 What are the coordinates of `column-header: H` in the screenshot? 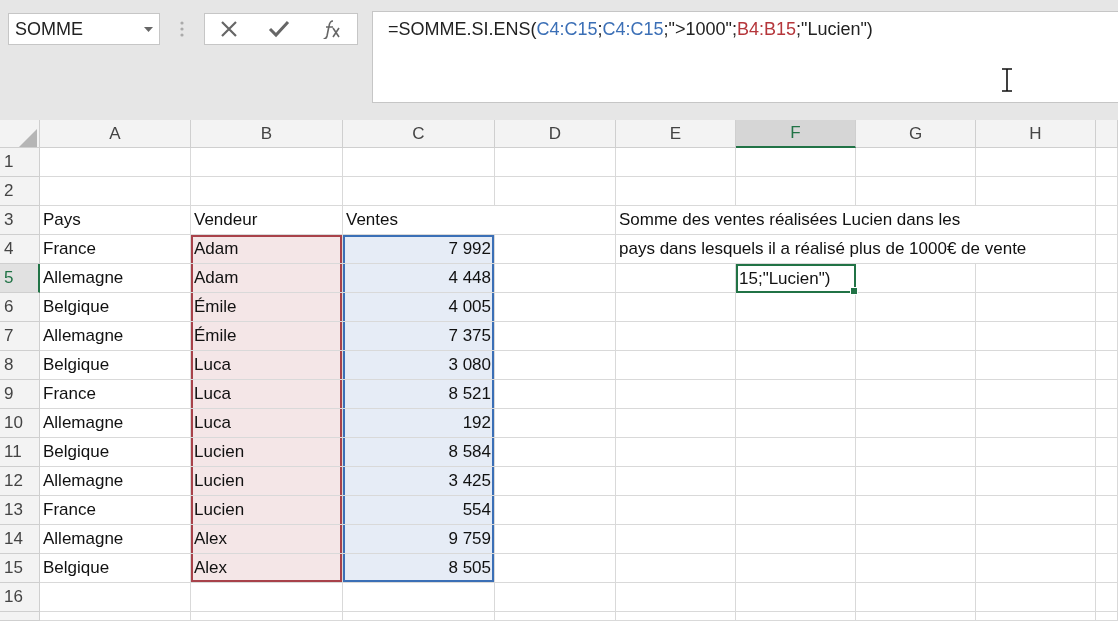 It's located at (1036, 134).